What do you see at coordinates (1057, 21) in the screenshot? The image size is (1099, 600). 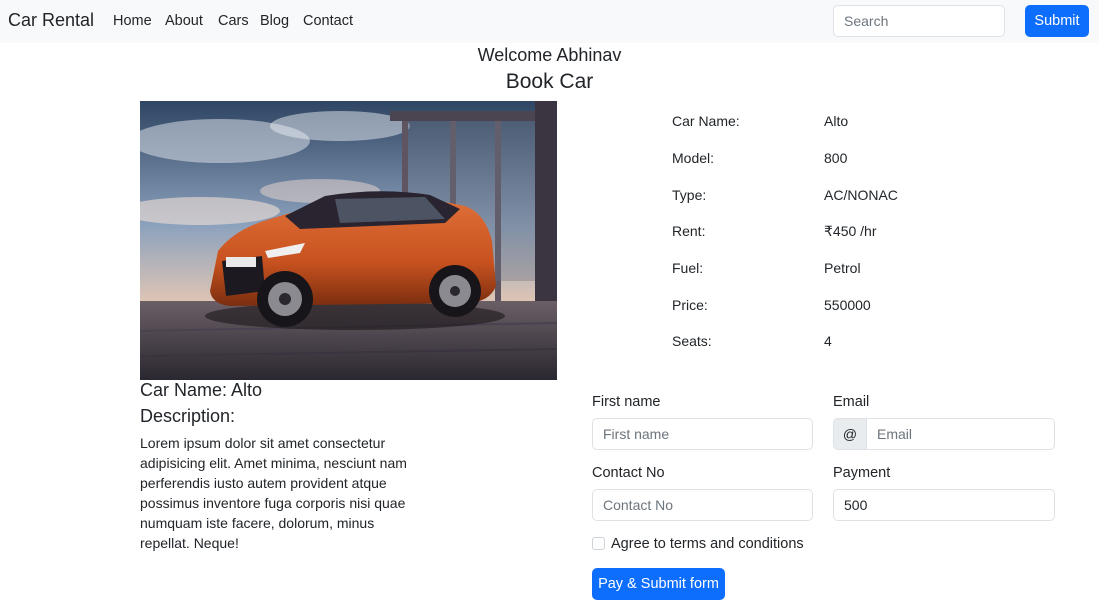 I see `search-submit-button: Submit` at bounding box center [1057, 21].